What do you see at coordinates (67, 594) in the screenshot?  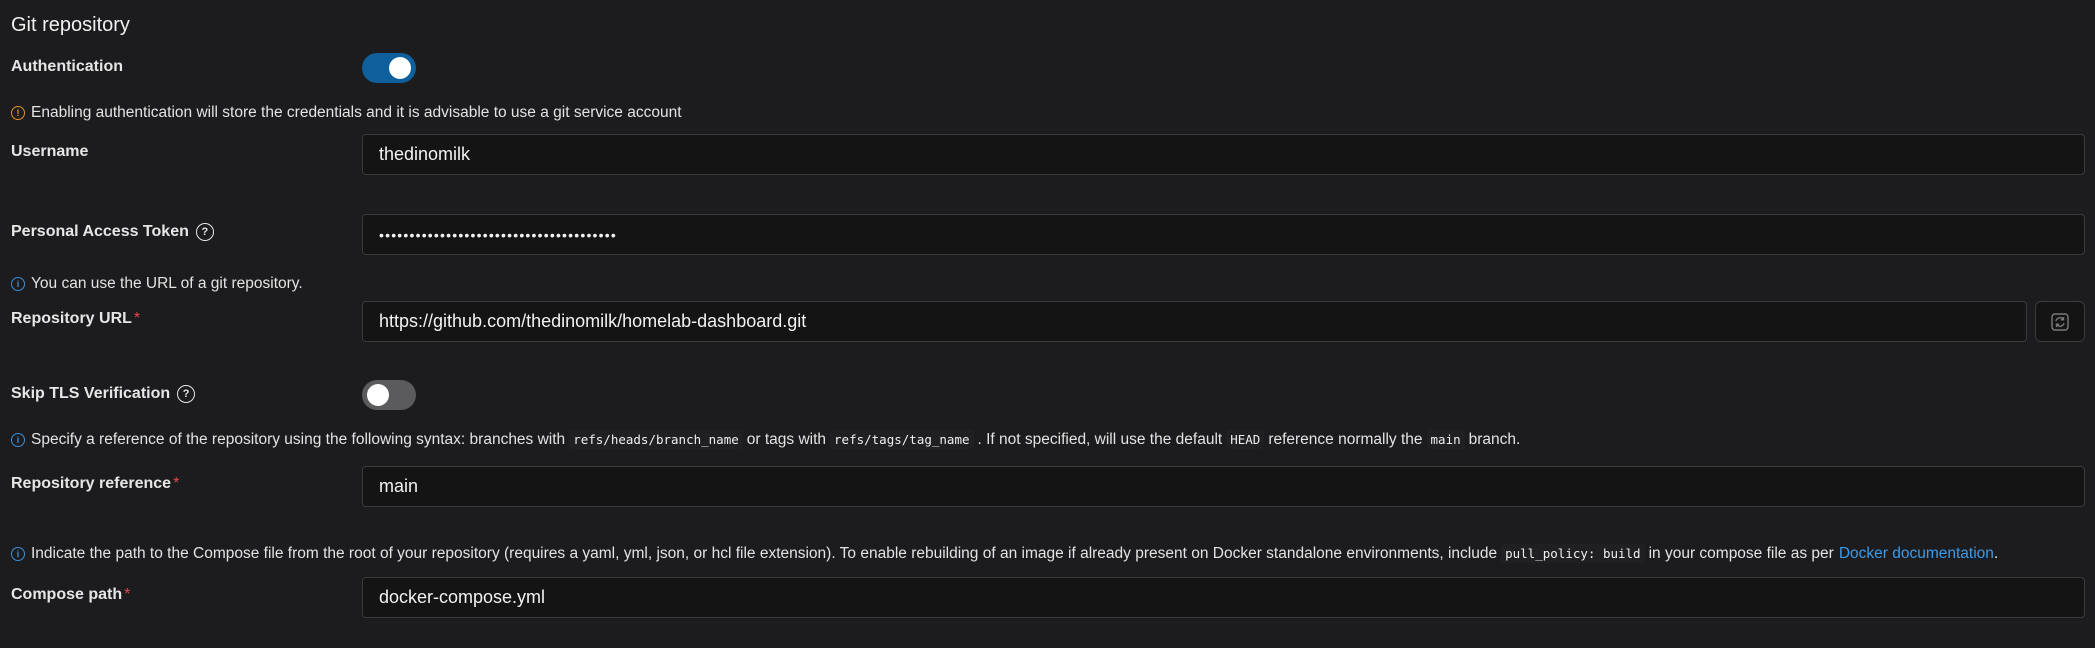 I see `compose-path-label-text: Compose path` at bounding box center [67, 594].